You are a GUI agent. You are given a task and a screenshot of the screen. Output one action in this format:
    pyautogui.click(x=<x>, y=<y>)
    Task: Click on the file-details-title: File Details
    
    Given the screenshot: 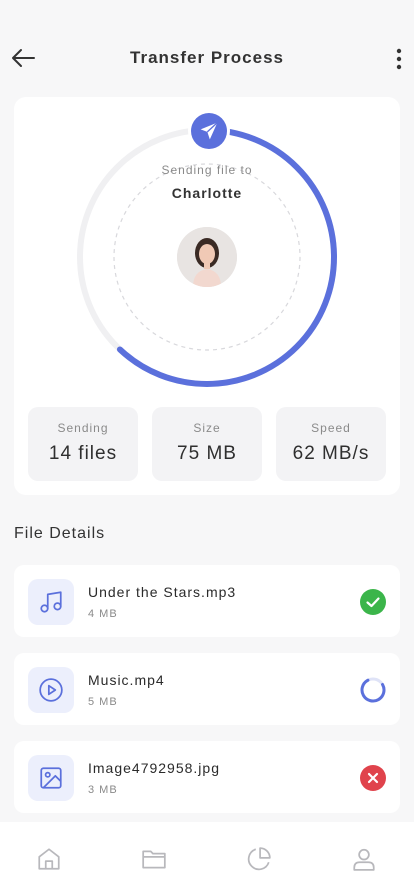 What is the action you would take?
    pyautogui.click(x=60, y=533)
    